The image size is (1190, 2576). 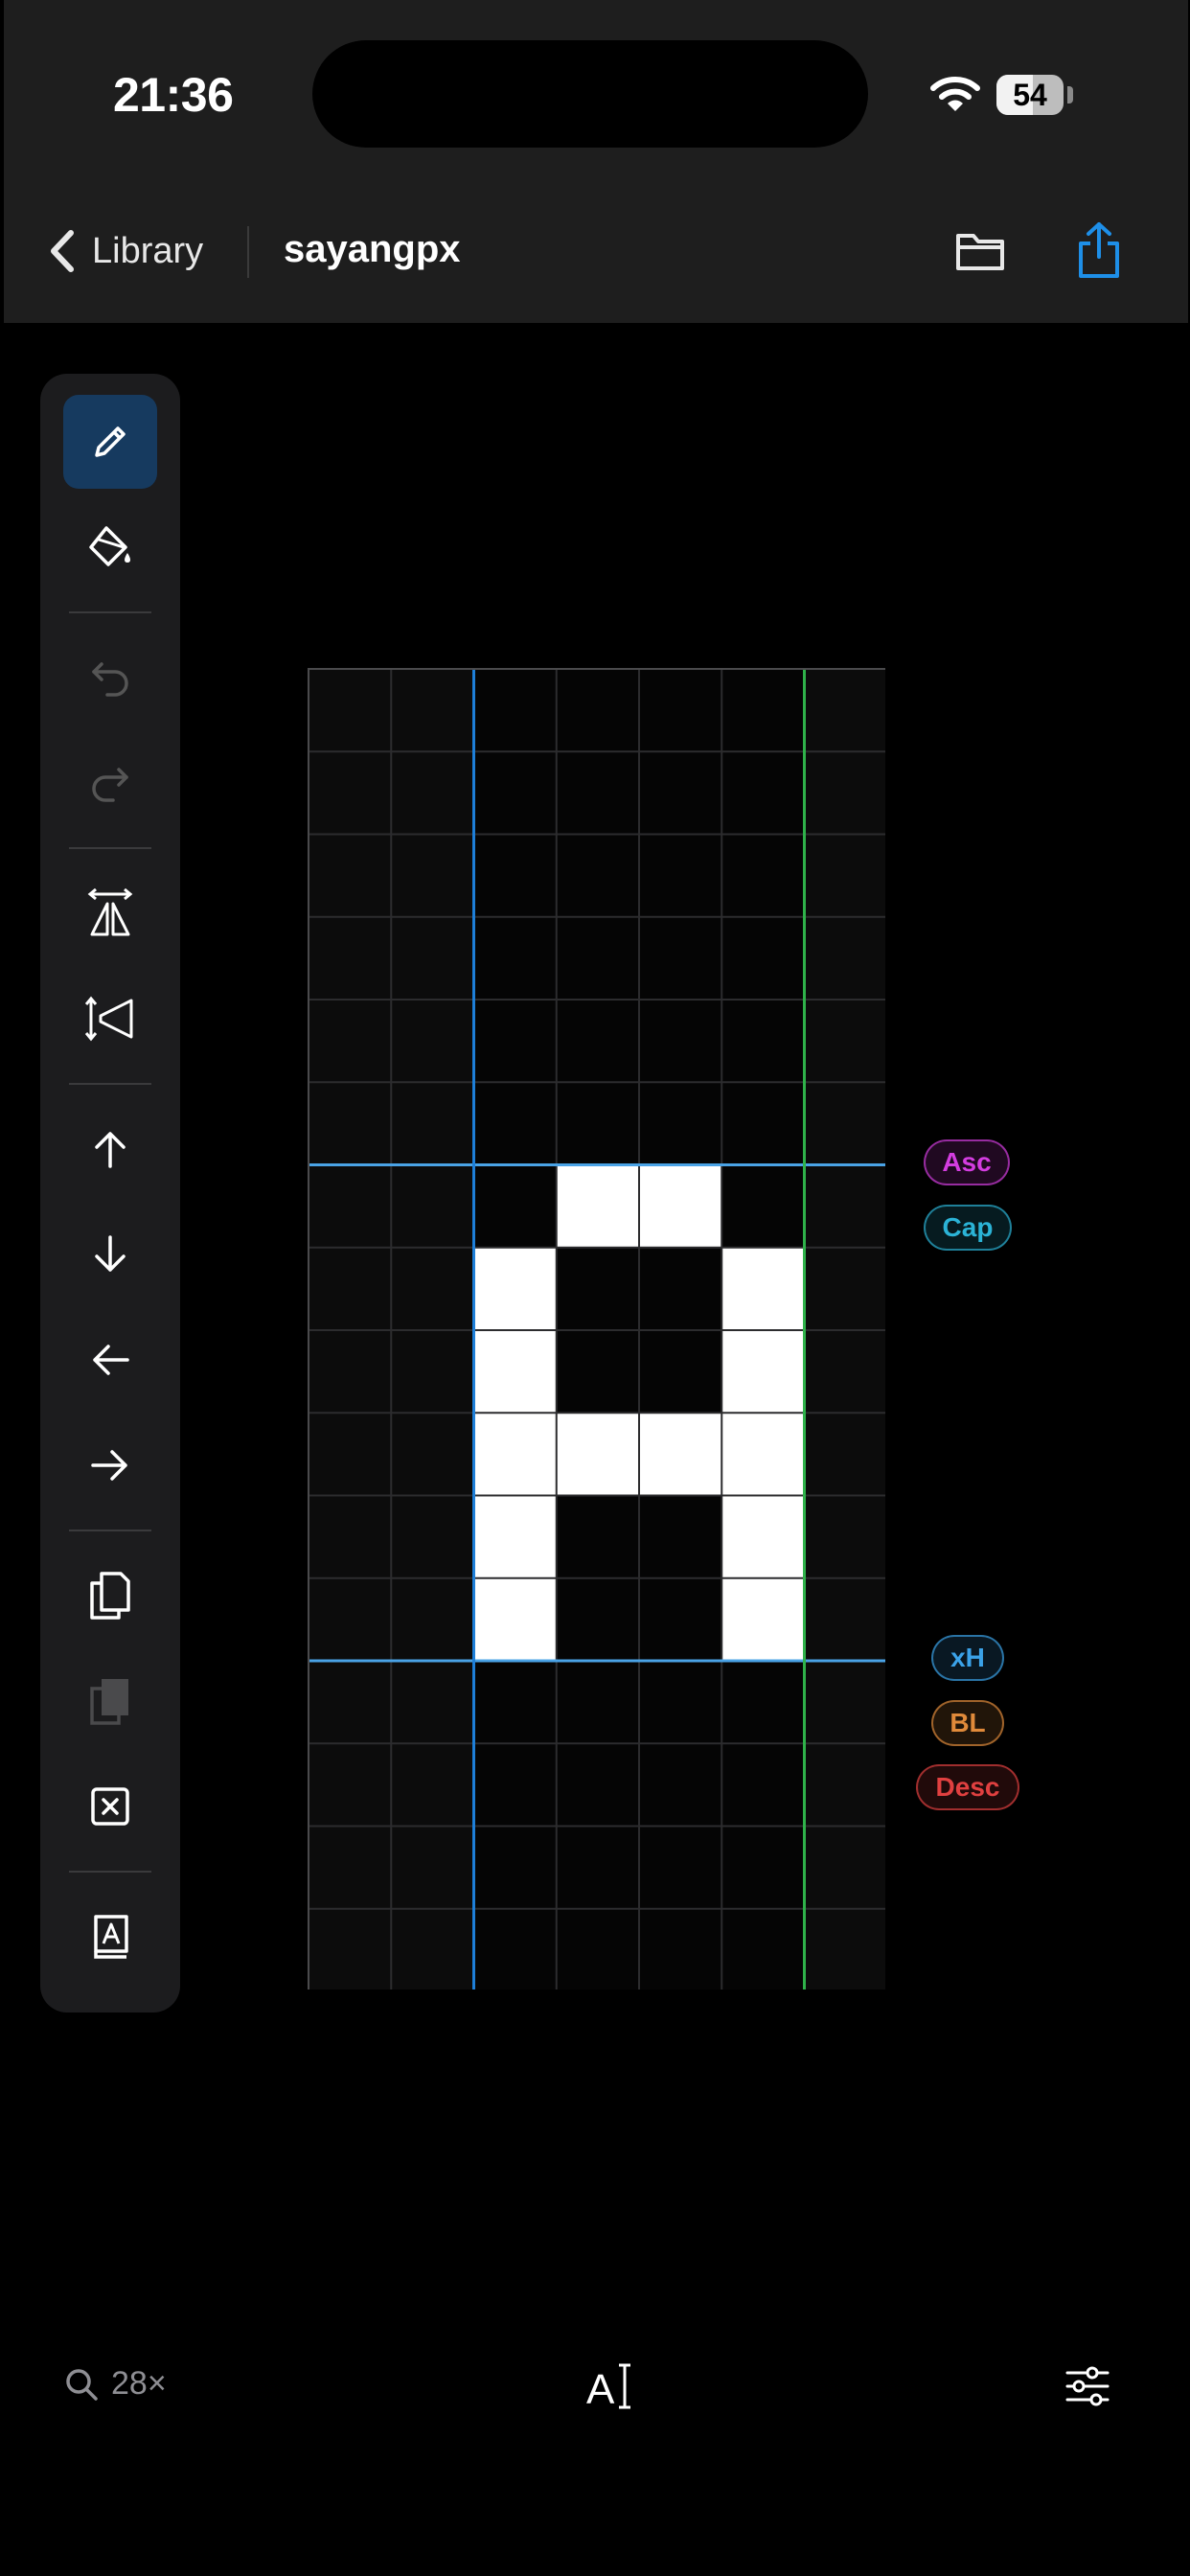 What do you see at coordinates (968, 1228) in the screenshot?
I see `metric-badge-cap: Cap` at bounding box center [968, 1228].